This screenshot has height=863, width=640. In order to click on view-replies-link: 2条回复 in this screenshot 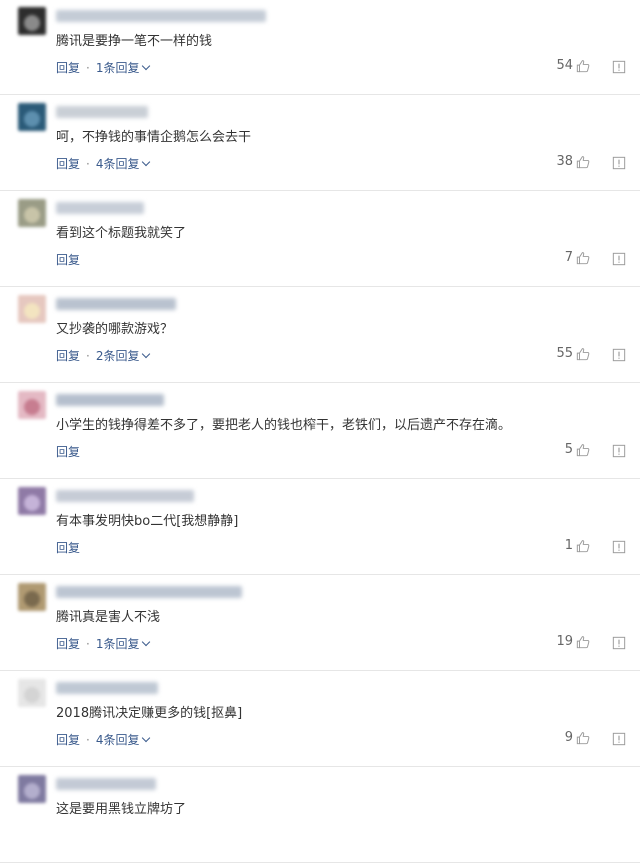, I will do `click(123, 356)`.